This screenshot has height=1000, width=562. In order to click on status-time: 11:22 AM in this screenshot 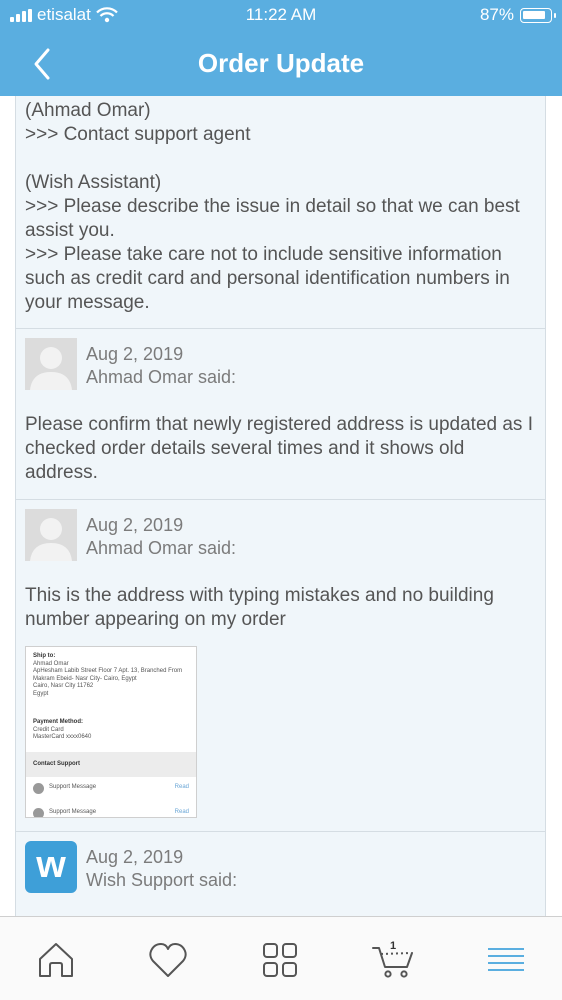, I will do `click(281, 14)`.